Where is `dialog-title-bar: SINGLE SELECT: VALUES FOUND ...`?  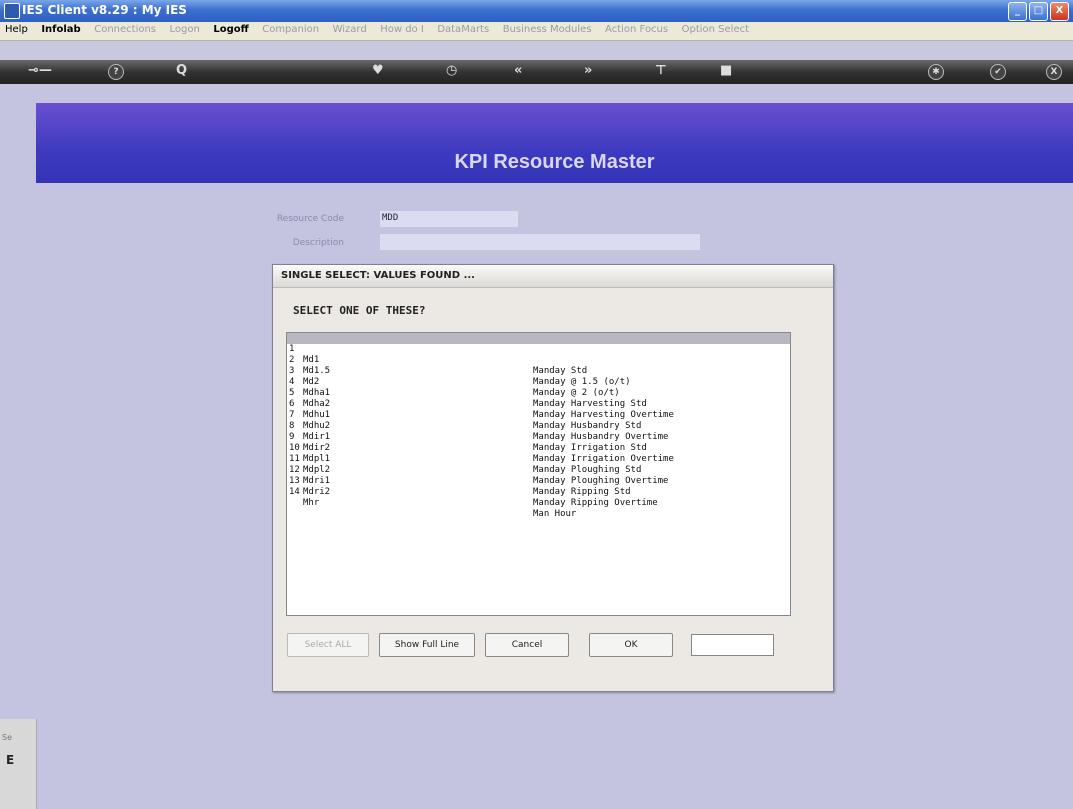
dialog-title-bar: SINGLE SELECT: VALUES FOUND ... is located at coordinates (553, 276).